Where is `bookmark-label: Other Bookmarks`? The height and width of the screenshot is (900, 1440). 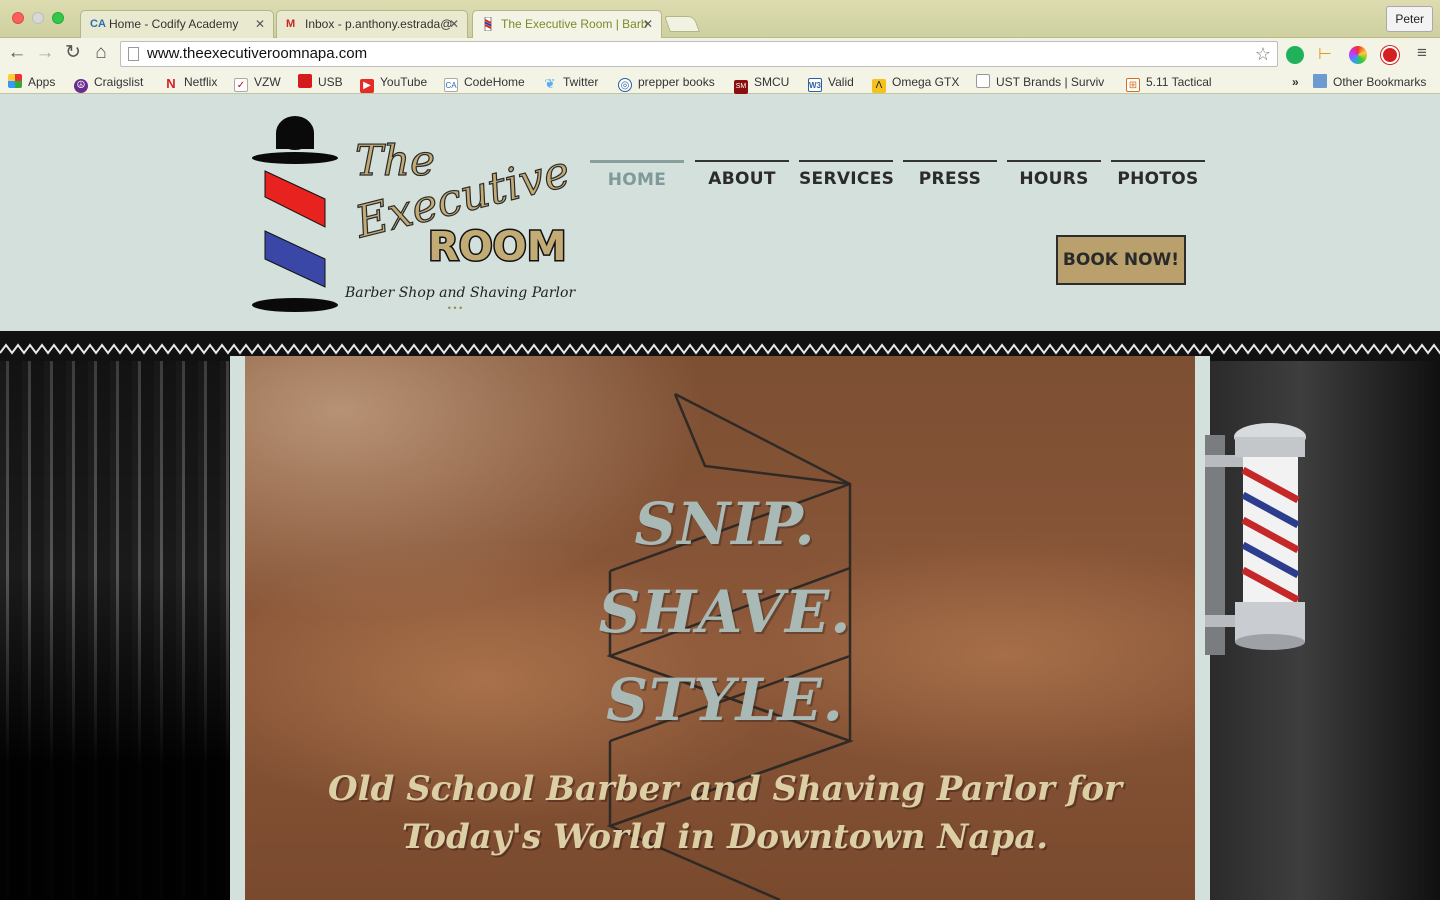
bookmark-label: Other Bookmarks is located at coordinates (1380, 82).